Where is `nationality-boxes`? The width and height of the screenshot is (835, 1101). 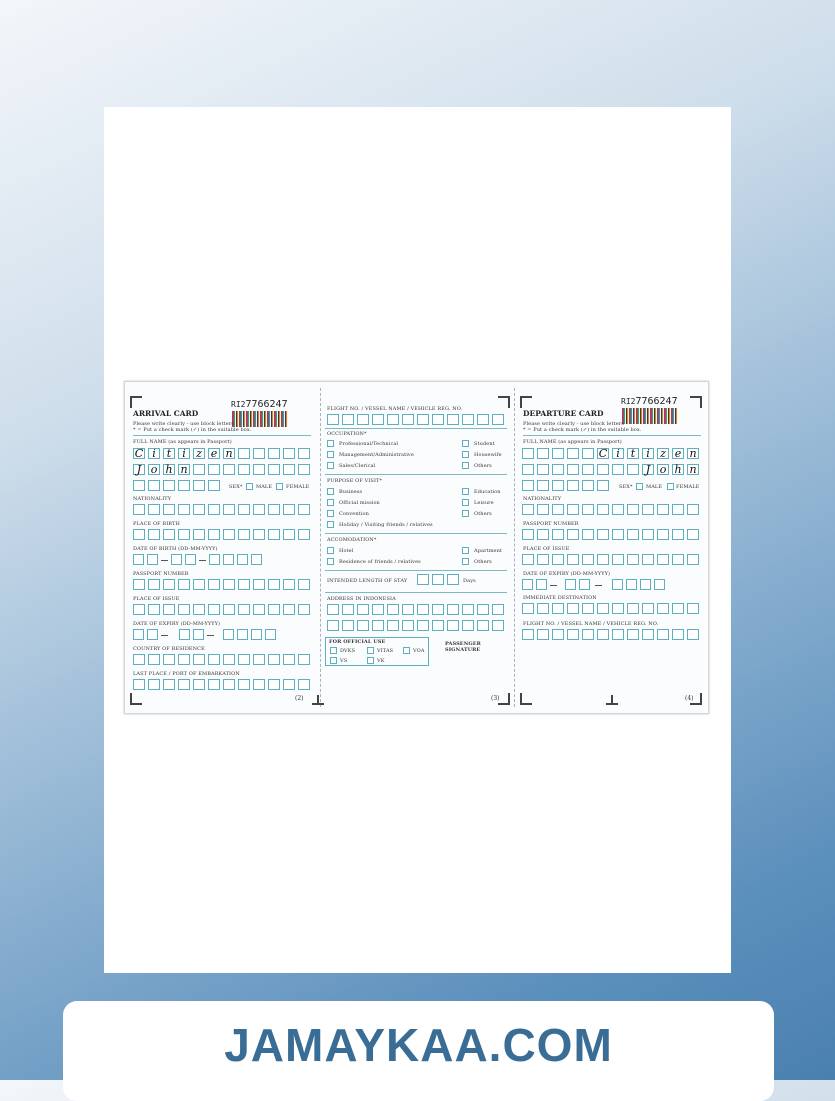
nationality-boxes is located at coordinates (610, 509).